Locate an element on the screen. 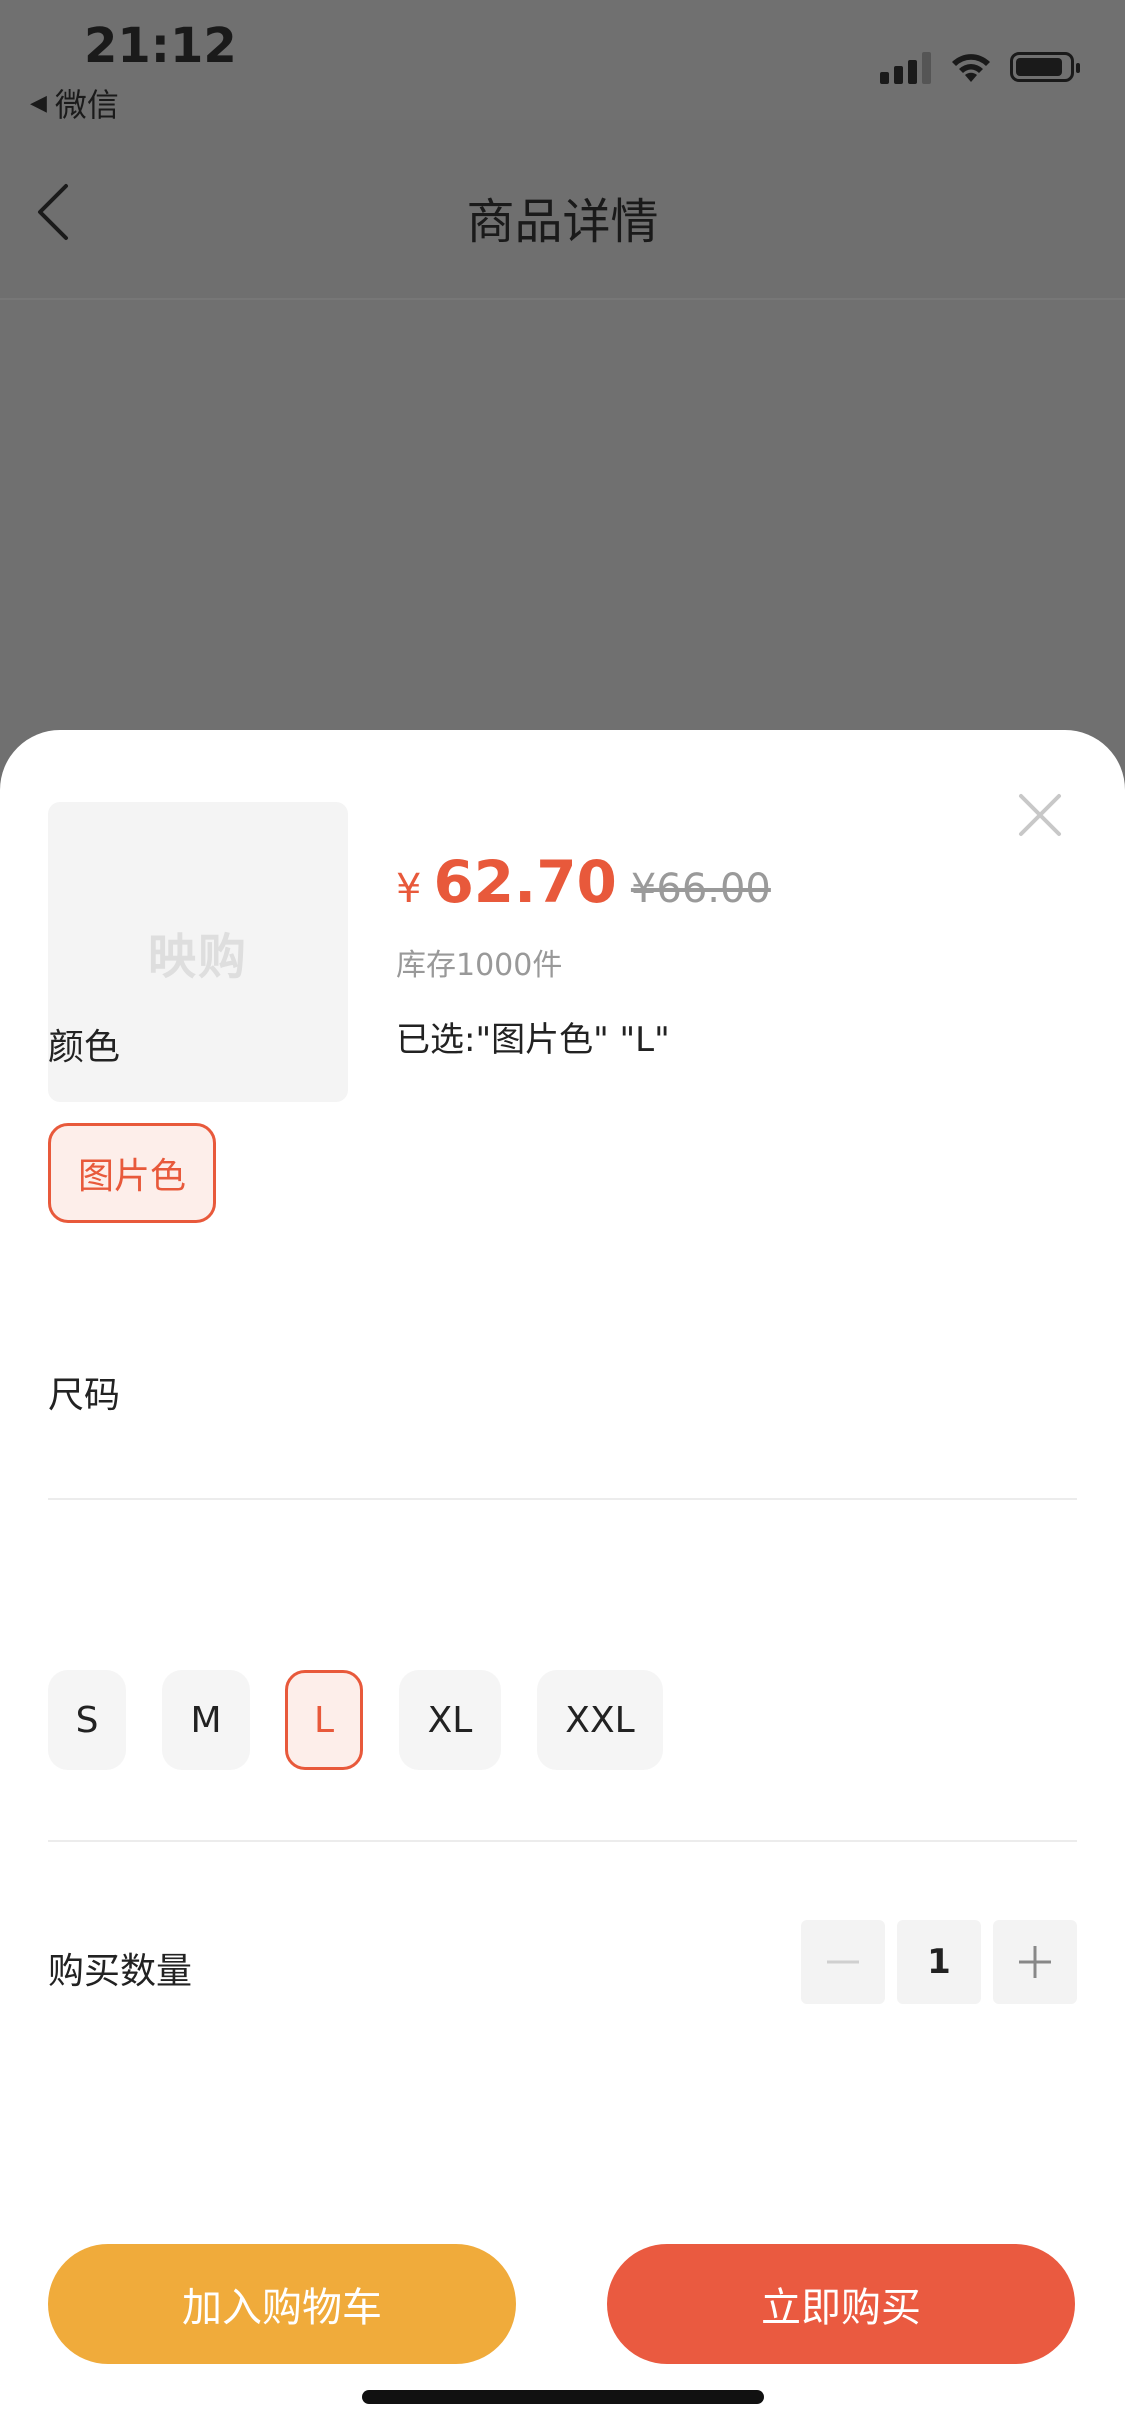  buy-now-button: 立即购买 is located at coordinates (841, 2304).